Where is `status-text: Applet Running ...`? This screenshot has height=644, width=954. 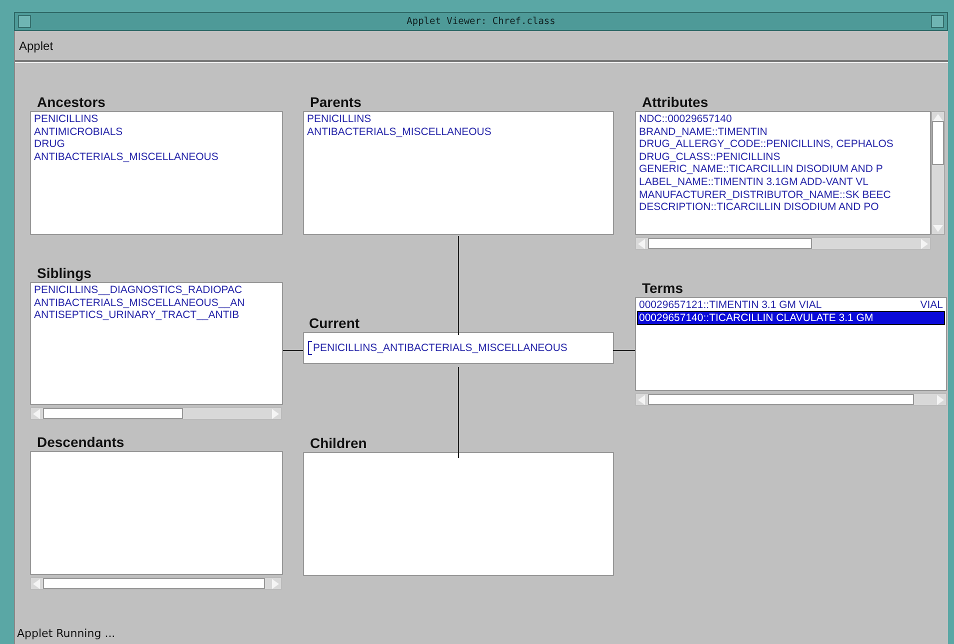
status-text: Applet Running ... is located at coordinates (66, 634).